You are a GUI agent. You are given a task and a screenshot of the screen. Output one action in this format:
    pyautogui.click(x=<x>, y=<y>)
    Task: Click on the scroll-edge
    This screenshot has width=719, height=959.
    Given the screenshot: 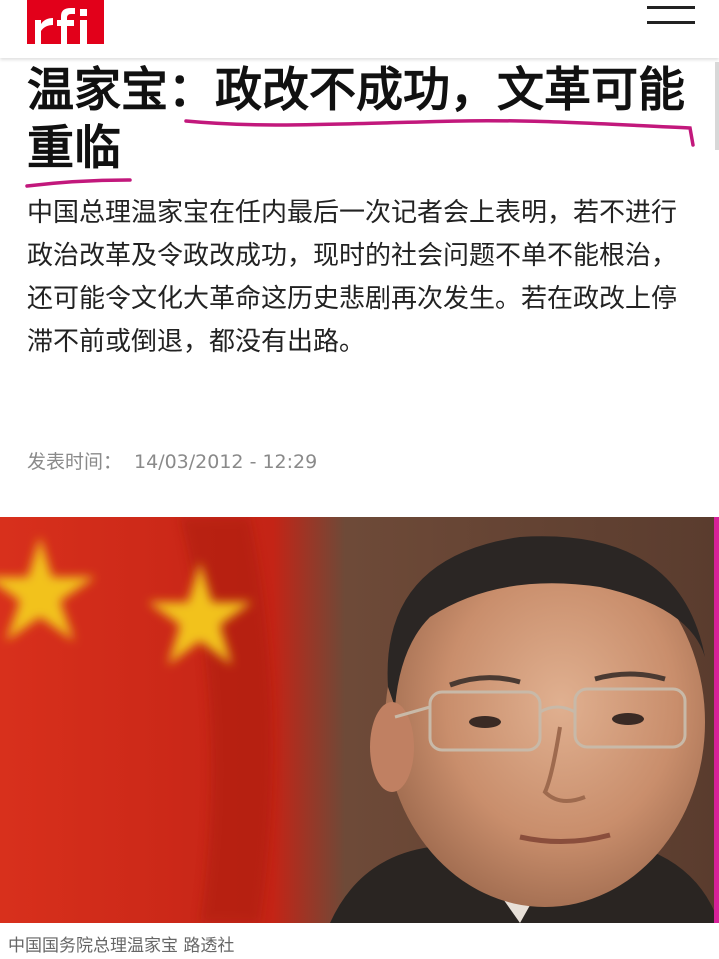 What is the action you would take?
    pyautogui.click(x=717, y=106)
    